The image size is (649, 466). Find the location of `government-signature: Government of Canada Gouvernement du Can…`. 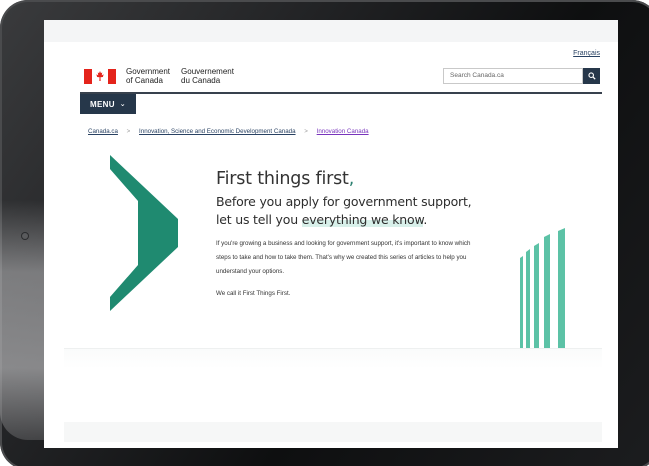

government-signature: Government of Canada Gouvernement du Can… is located at coordinates (164, 76).